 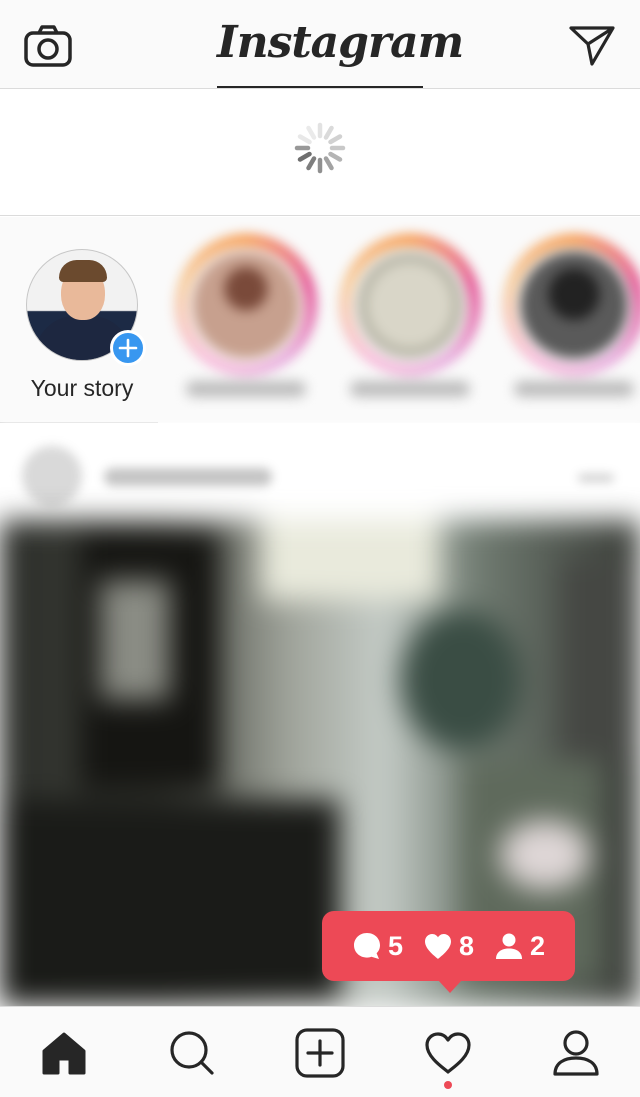 I want to click on home-icon, so click(x=64, y=1053).